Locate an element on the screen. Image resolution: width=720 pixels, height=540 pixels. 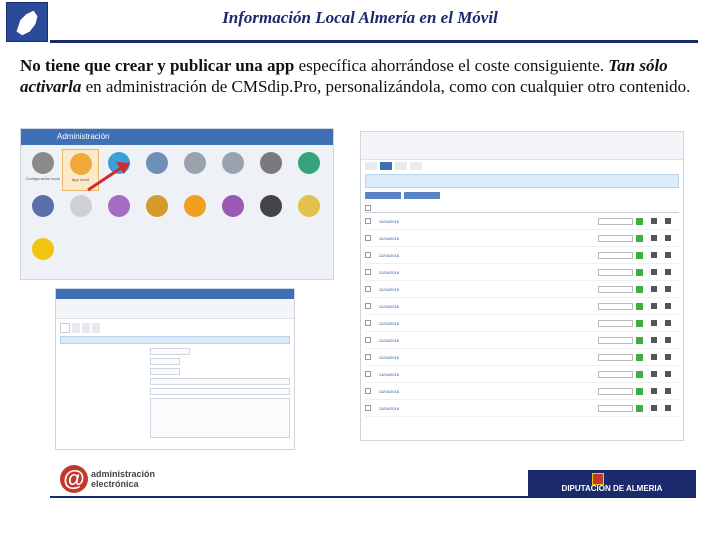
institution-banner: DIPUTACION DE ALMERIA is located at coordinates (612, 484).